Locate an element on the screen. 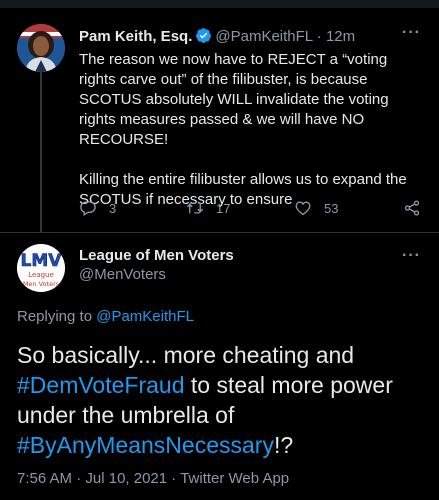 This screenshot has height=500, width=439. tweet-text-part: !? is located at coordinates (283, 445).